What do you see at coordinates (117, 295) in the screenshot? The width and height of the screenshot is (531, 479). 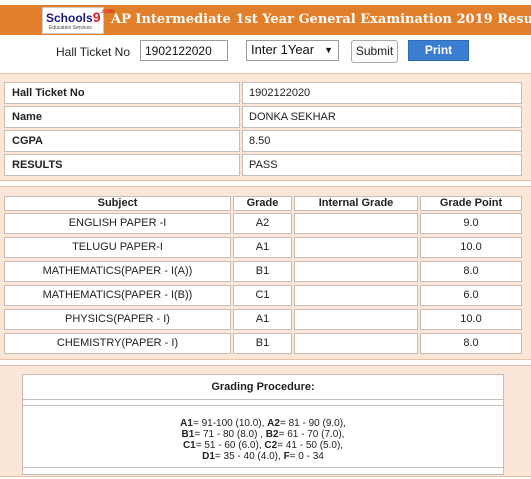 I see `subject-cell: MATHEMATICS(PAPER - I(B))` at bounding box center [117, 295].